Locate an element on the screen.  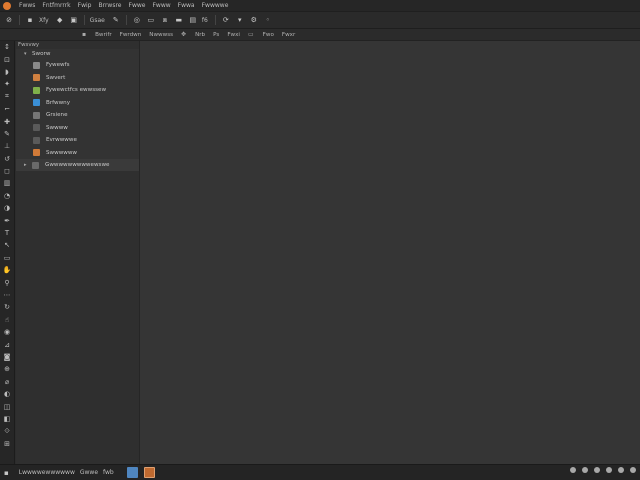
document-icon is located at coordinates (132, 472).